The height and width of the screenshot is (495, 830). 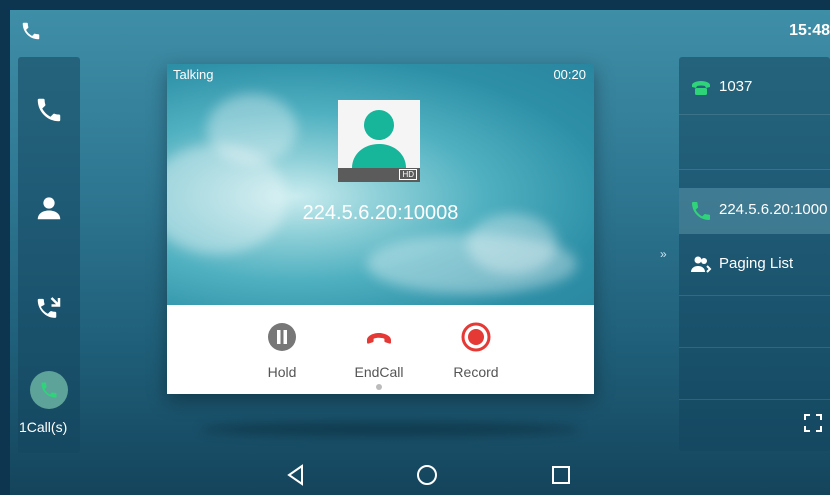 I want to click on page-indicator, so click(x=379, y=387).